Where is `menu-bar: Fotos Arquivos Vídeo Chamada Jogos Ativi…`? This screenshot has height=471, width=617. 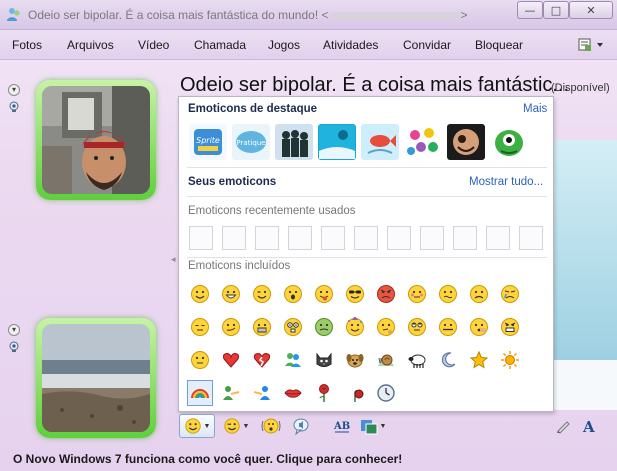
menu-bar: Fotos Arquivos Vídeo Chamada Jogos Ativi… is located at coordinates (308, 45).